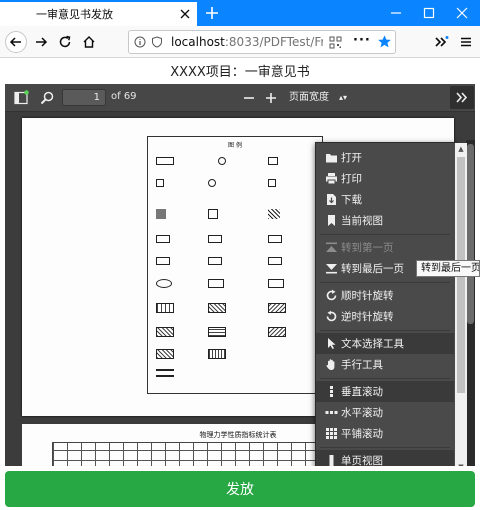  Describe the element at coordinates (461, 463) in the screenshot. I see `chevron-down-icon: ▼` at that location.